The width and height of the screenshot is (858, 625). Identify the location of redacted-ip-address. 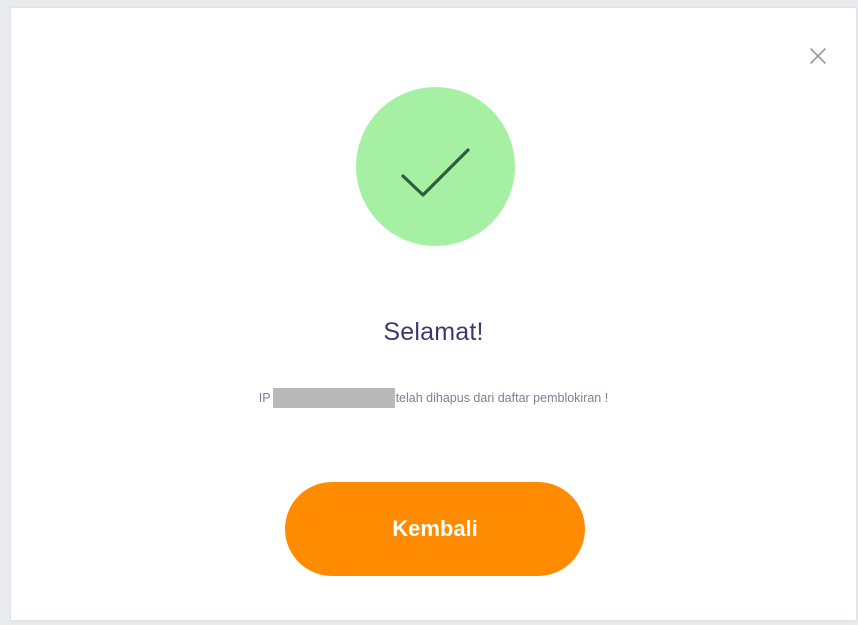
(333, 398).